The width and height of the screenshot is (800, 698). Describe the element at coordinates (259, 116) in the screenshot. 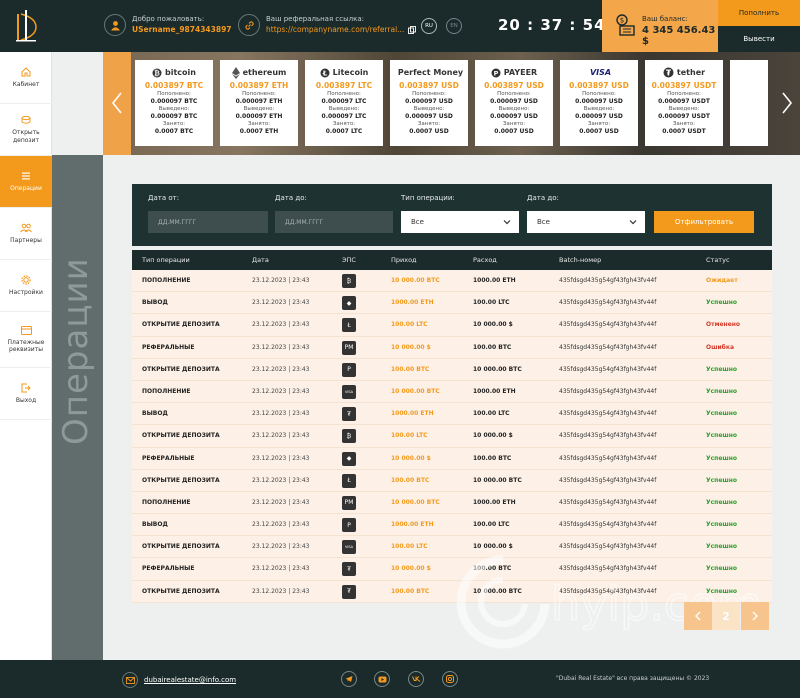

I see `wallet-out: 0.000097 ETH` at that location.